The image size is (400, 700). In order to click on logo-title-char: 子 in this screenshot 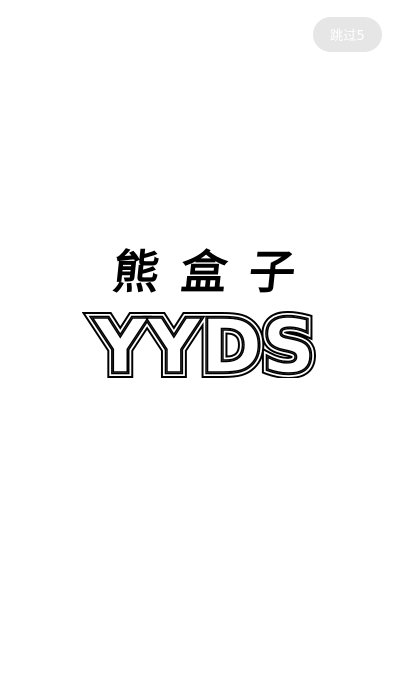, I will do `click(272, 272)`.